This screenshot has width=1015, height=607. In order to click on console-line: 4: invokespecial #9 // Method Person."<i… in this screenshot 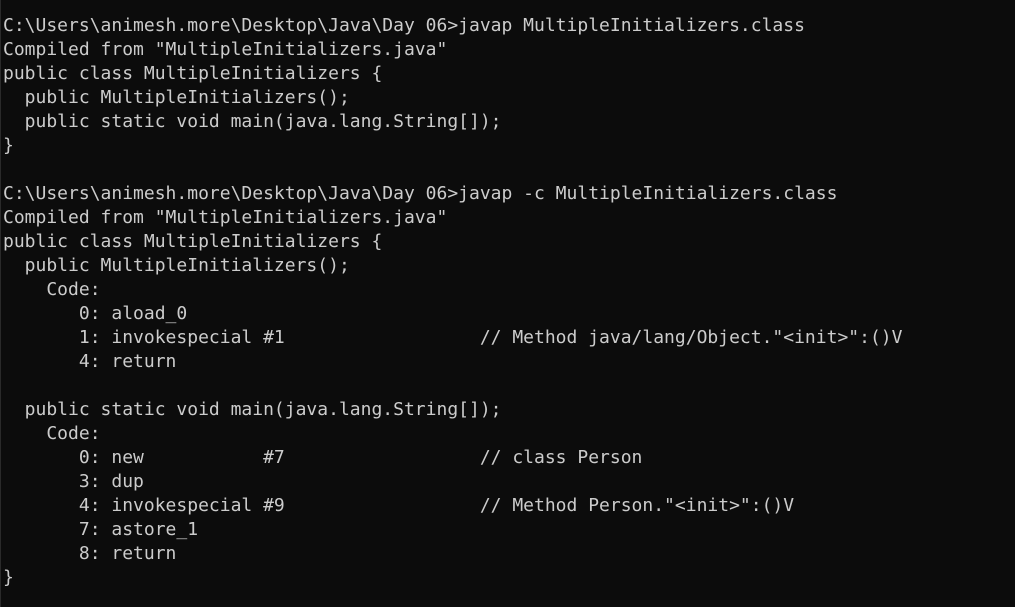, I will do `click(399, 505)`.